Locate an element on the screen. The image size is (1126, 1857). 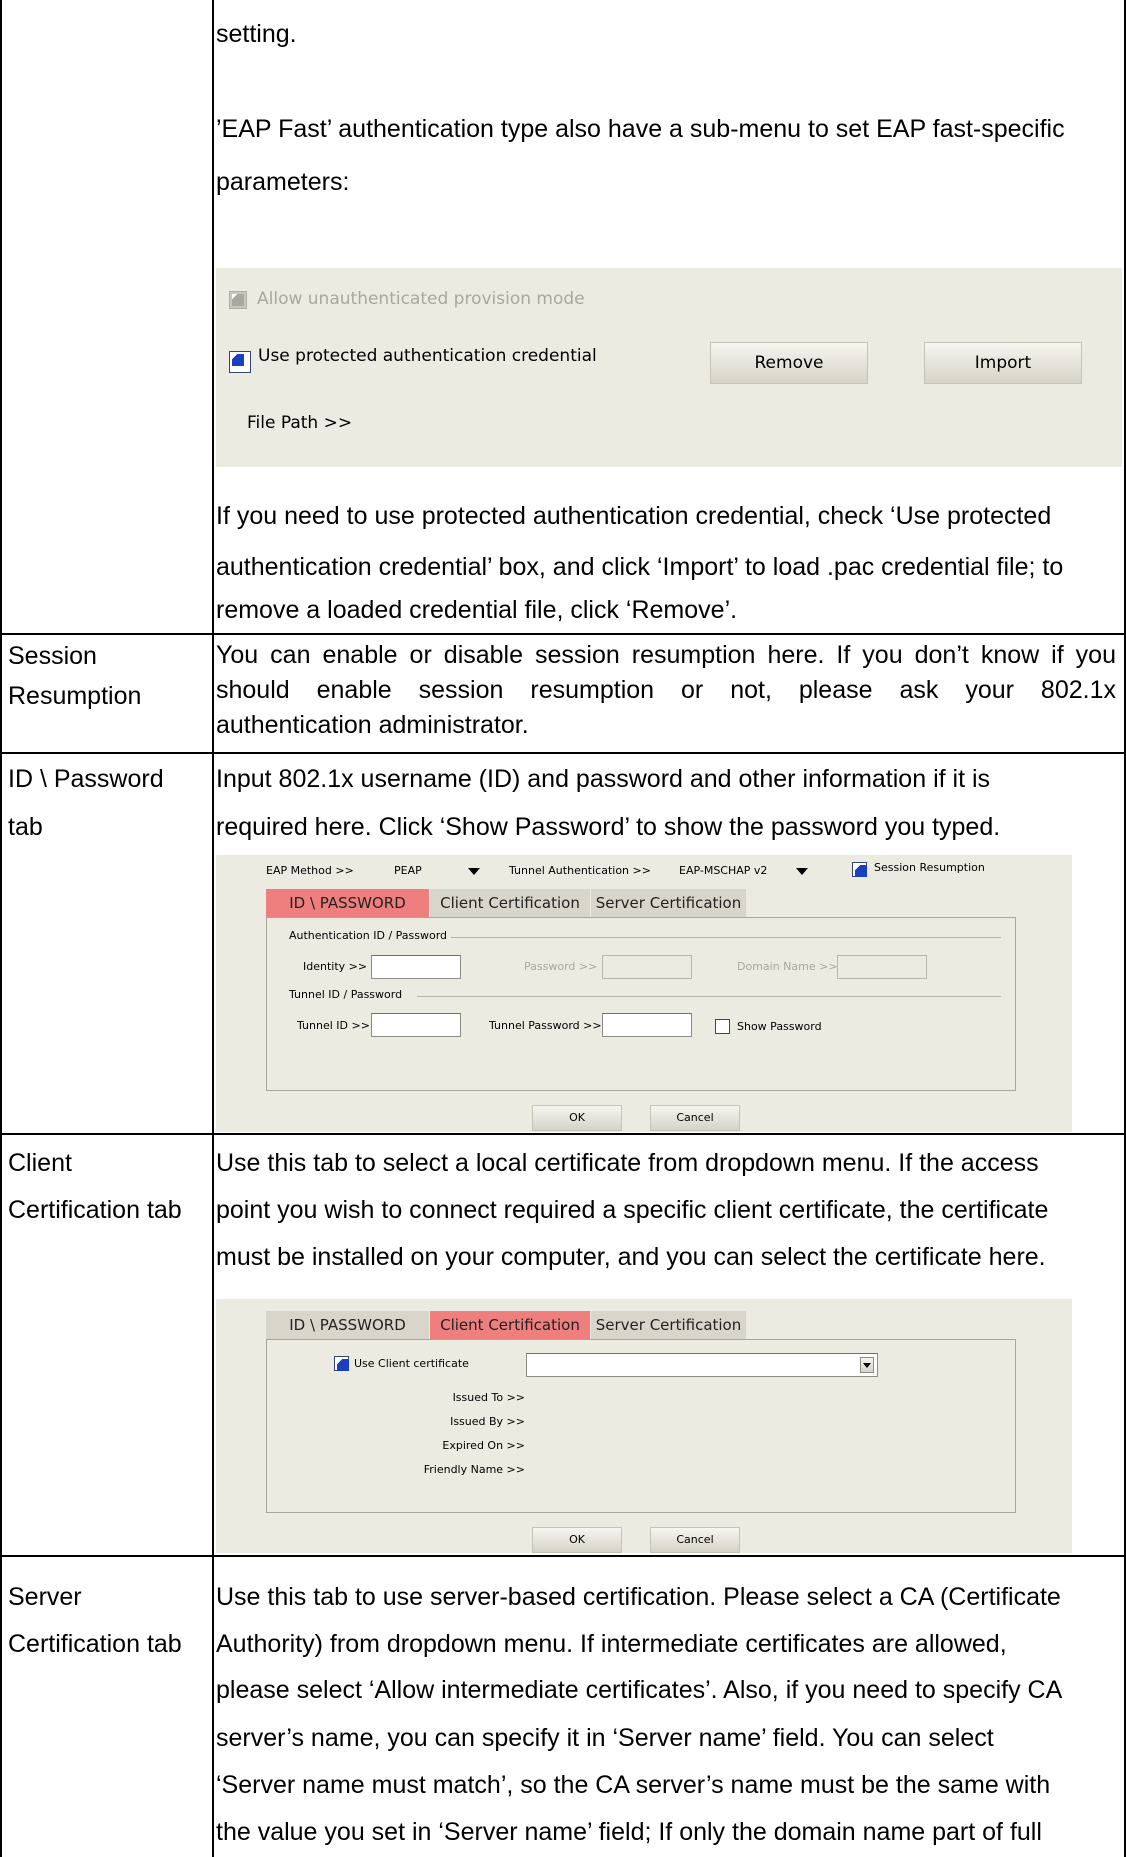
body-text: parameters: is located at coordinates (283, 182).